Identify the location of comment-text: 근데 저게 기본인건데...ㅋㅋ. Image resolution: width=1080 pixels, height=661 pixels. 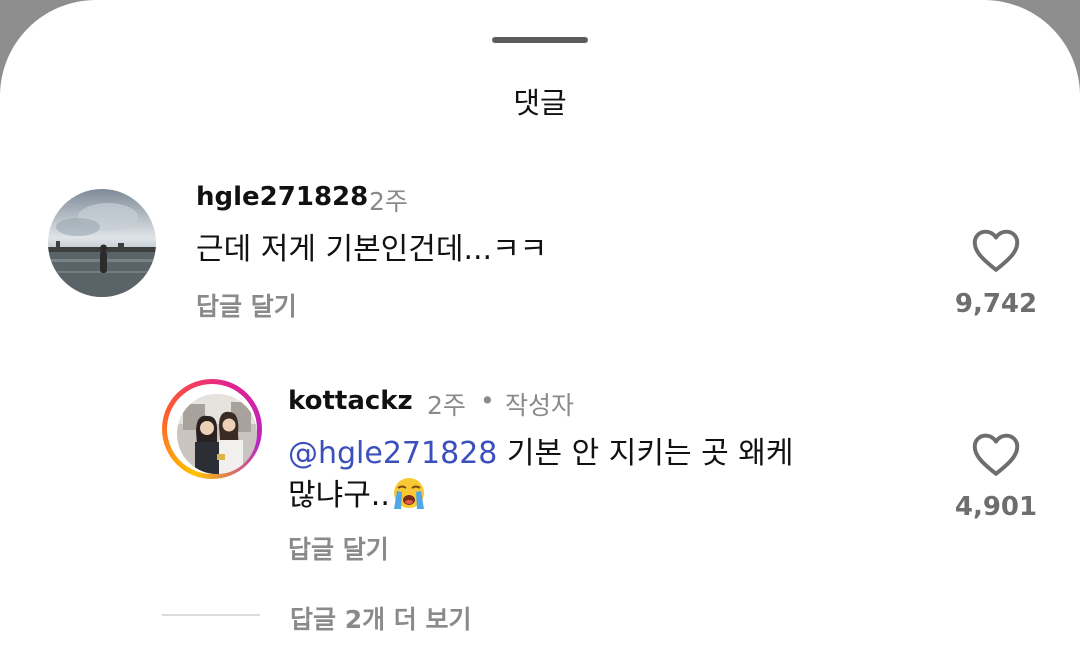
(372, 249).